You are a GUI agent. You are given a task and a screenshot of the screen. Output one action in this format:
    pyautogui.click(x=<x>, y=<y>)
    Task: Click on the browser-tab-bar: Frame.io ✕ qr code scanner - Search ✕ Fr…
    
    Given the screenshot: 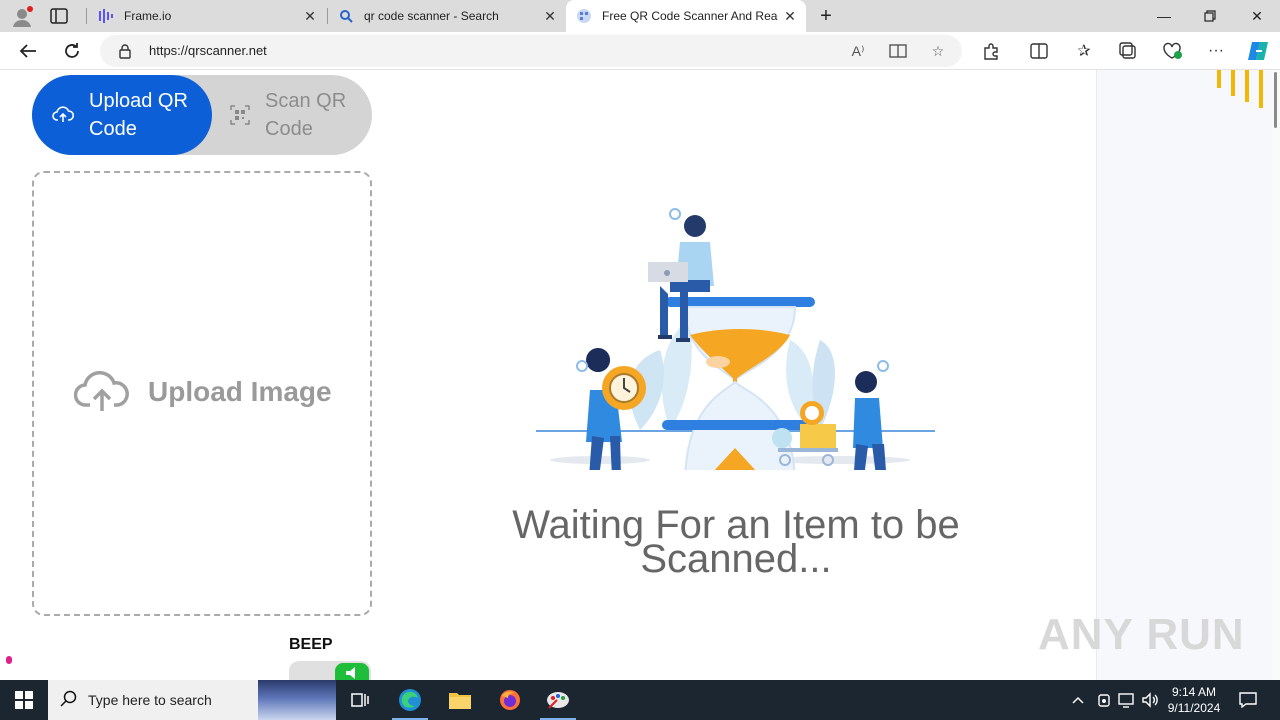 What is the action you would take?
    pyautogui.click(x=640, y=16)
    